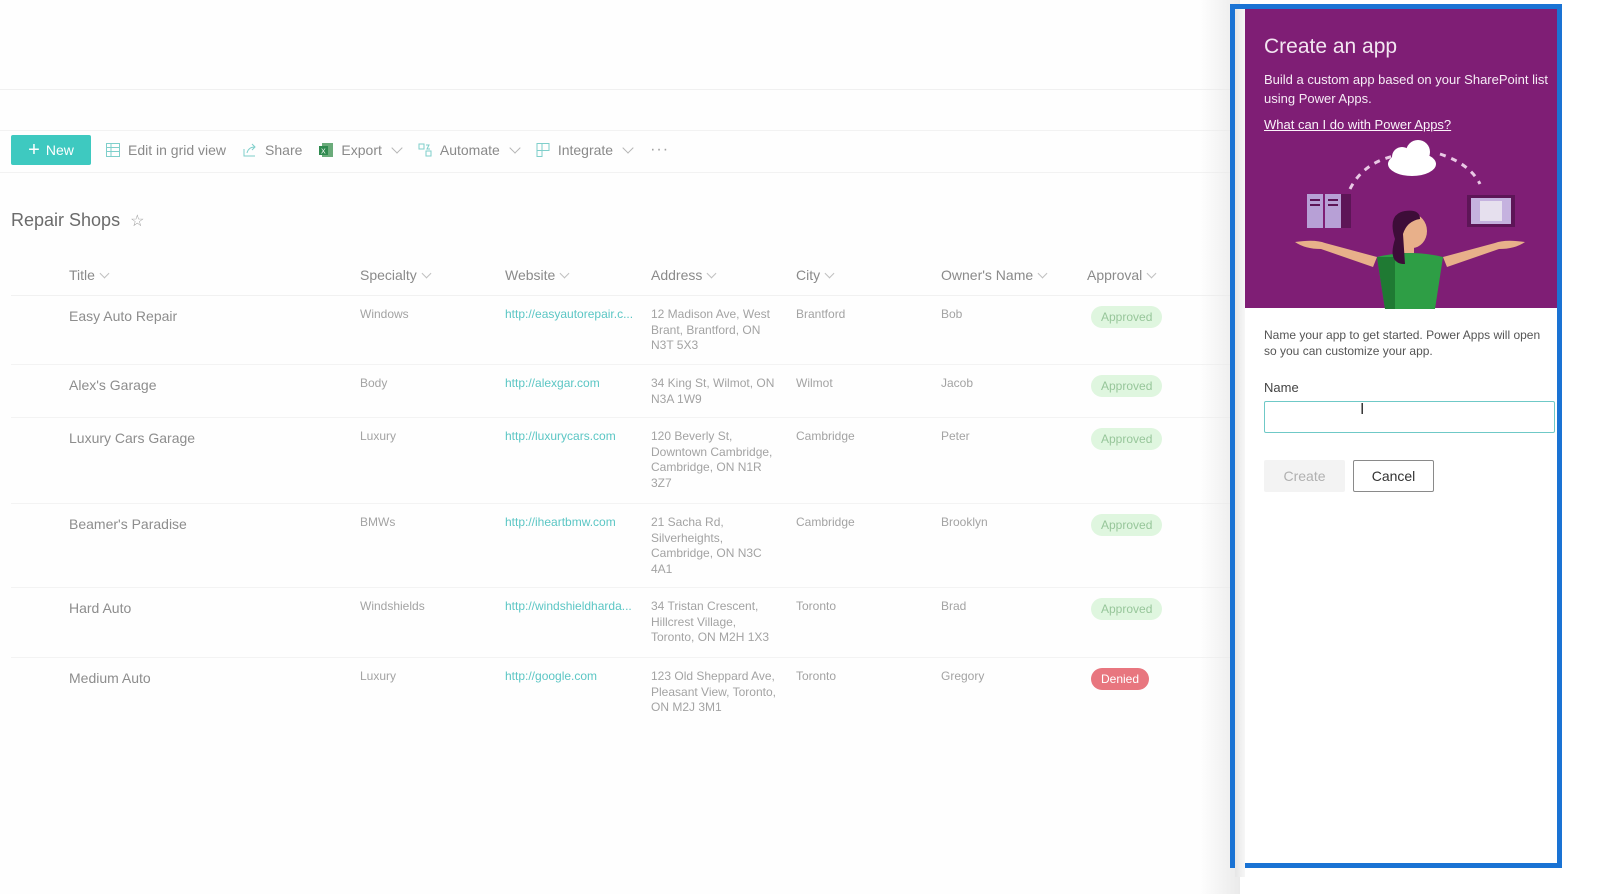  Describe the element at coordinates (113, 150) in the screenshot. I see `grid-view-icon` at that location.